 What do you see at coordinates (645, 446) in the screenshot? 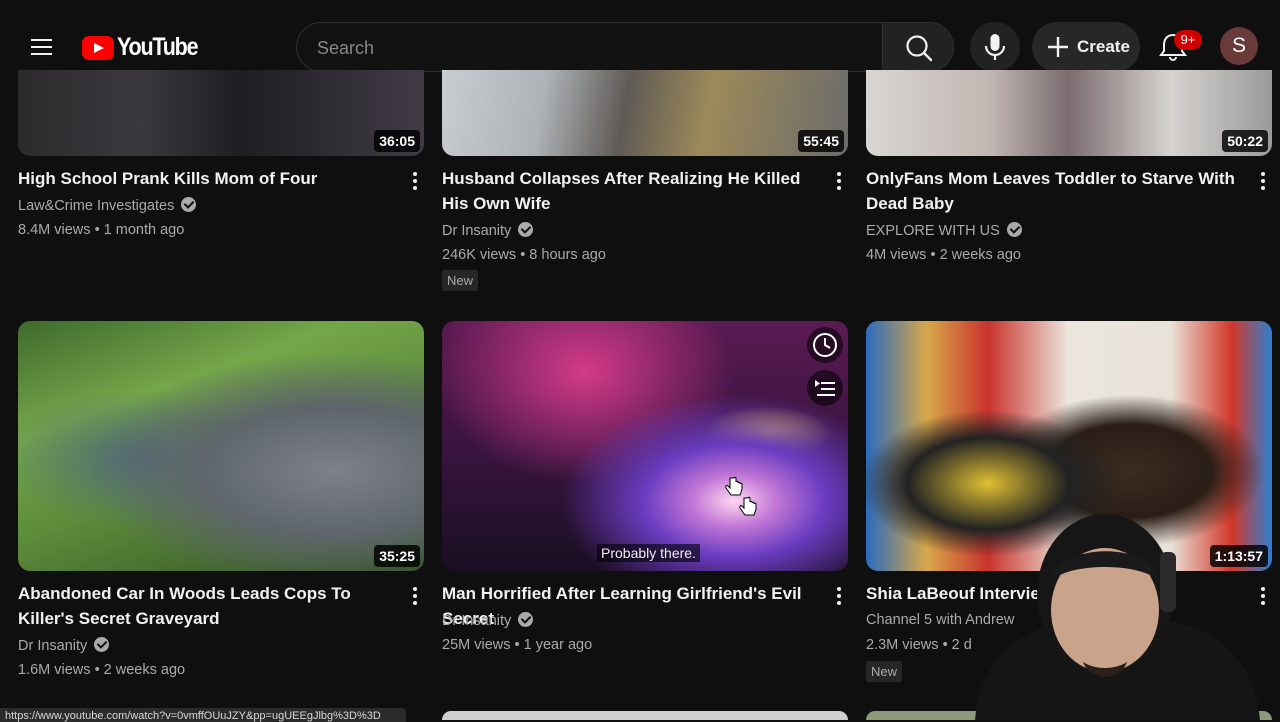
I see `video-thumbnail: Probably there.` at bounding box center [645, 446].